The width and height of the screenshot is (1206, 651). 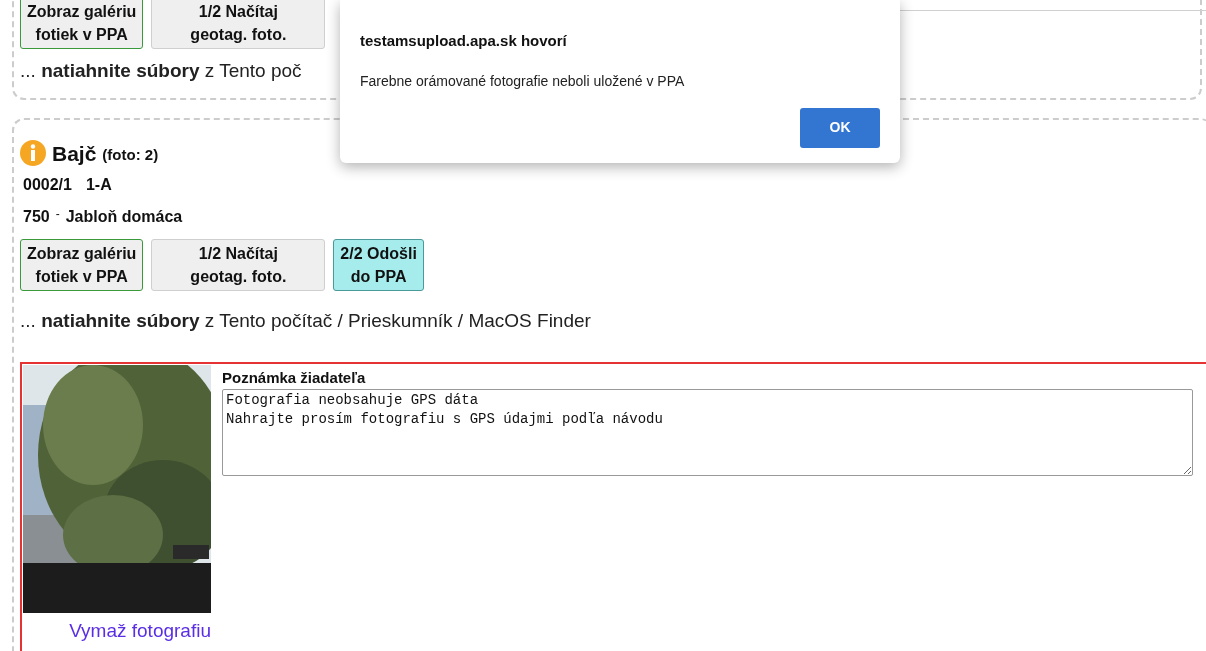 What do you see at coordinates (140, 630) in the screenshot?
I see `delete-photo-link: Vymaž fotografiu` at bounding box center [140, 630].